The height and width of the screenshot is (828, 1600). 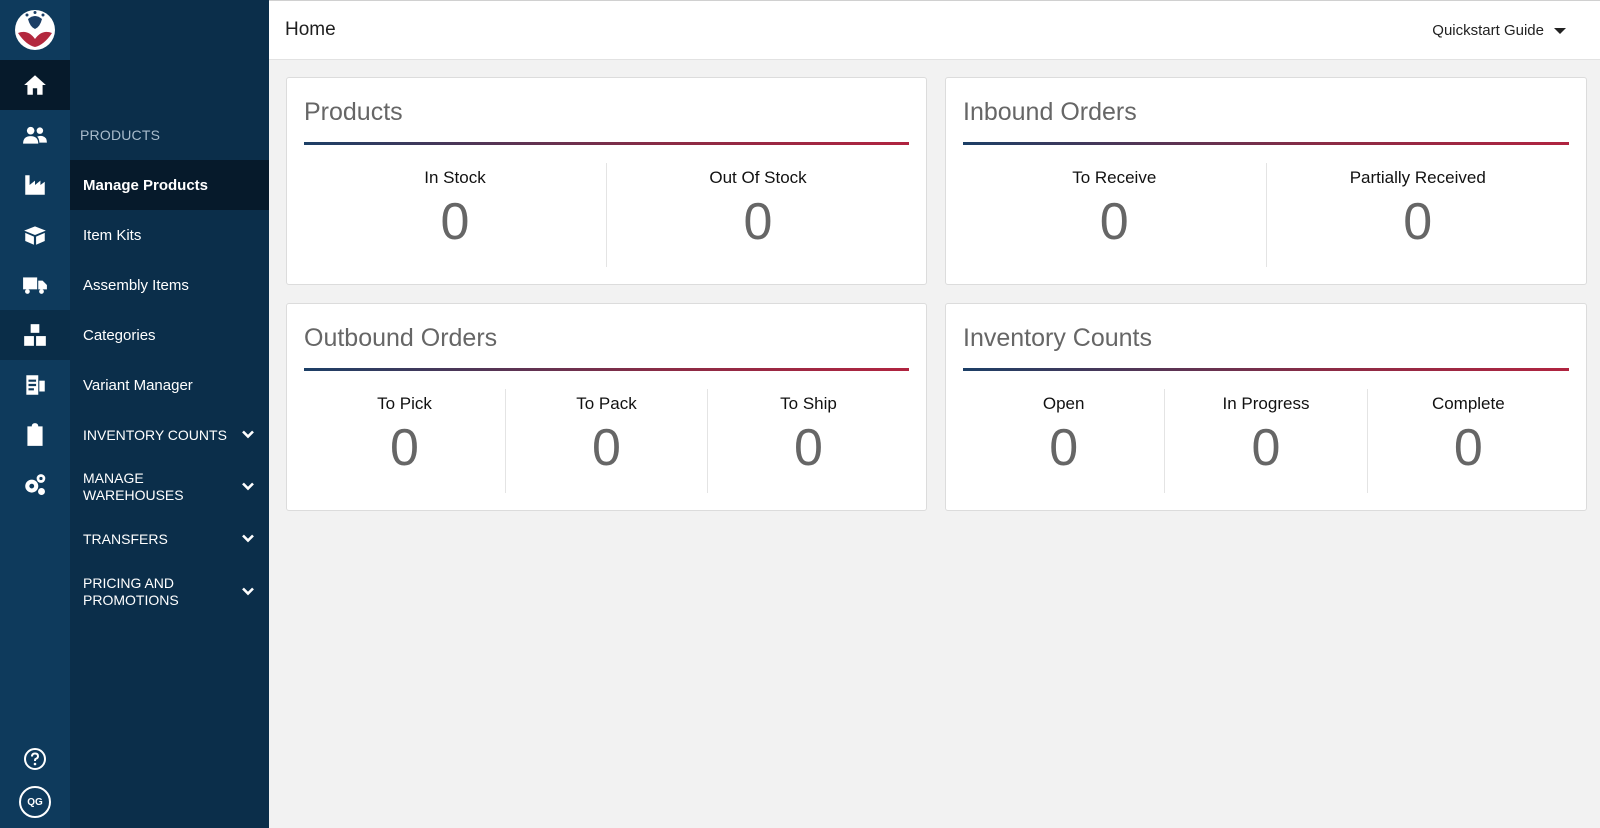 I want to click on open-box-icon, so click(x=35, y=235).